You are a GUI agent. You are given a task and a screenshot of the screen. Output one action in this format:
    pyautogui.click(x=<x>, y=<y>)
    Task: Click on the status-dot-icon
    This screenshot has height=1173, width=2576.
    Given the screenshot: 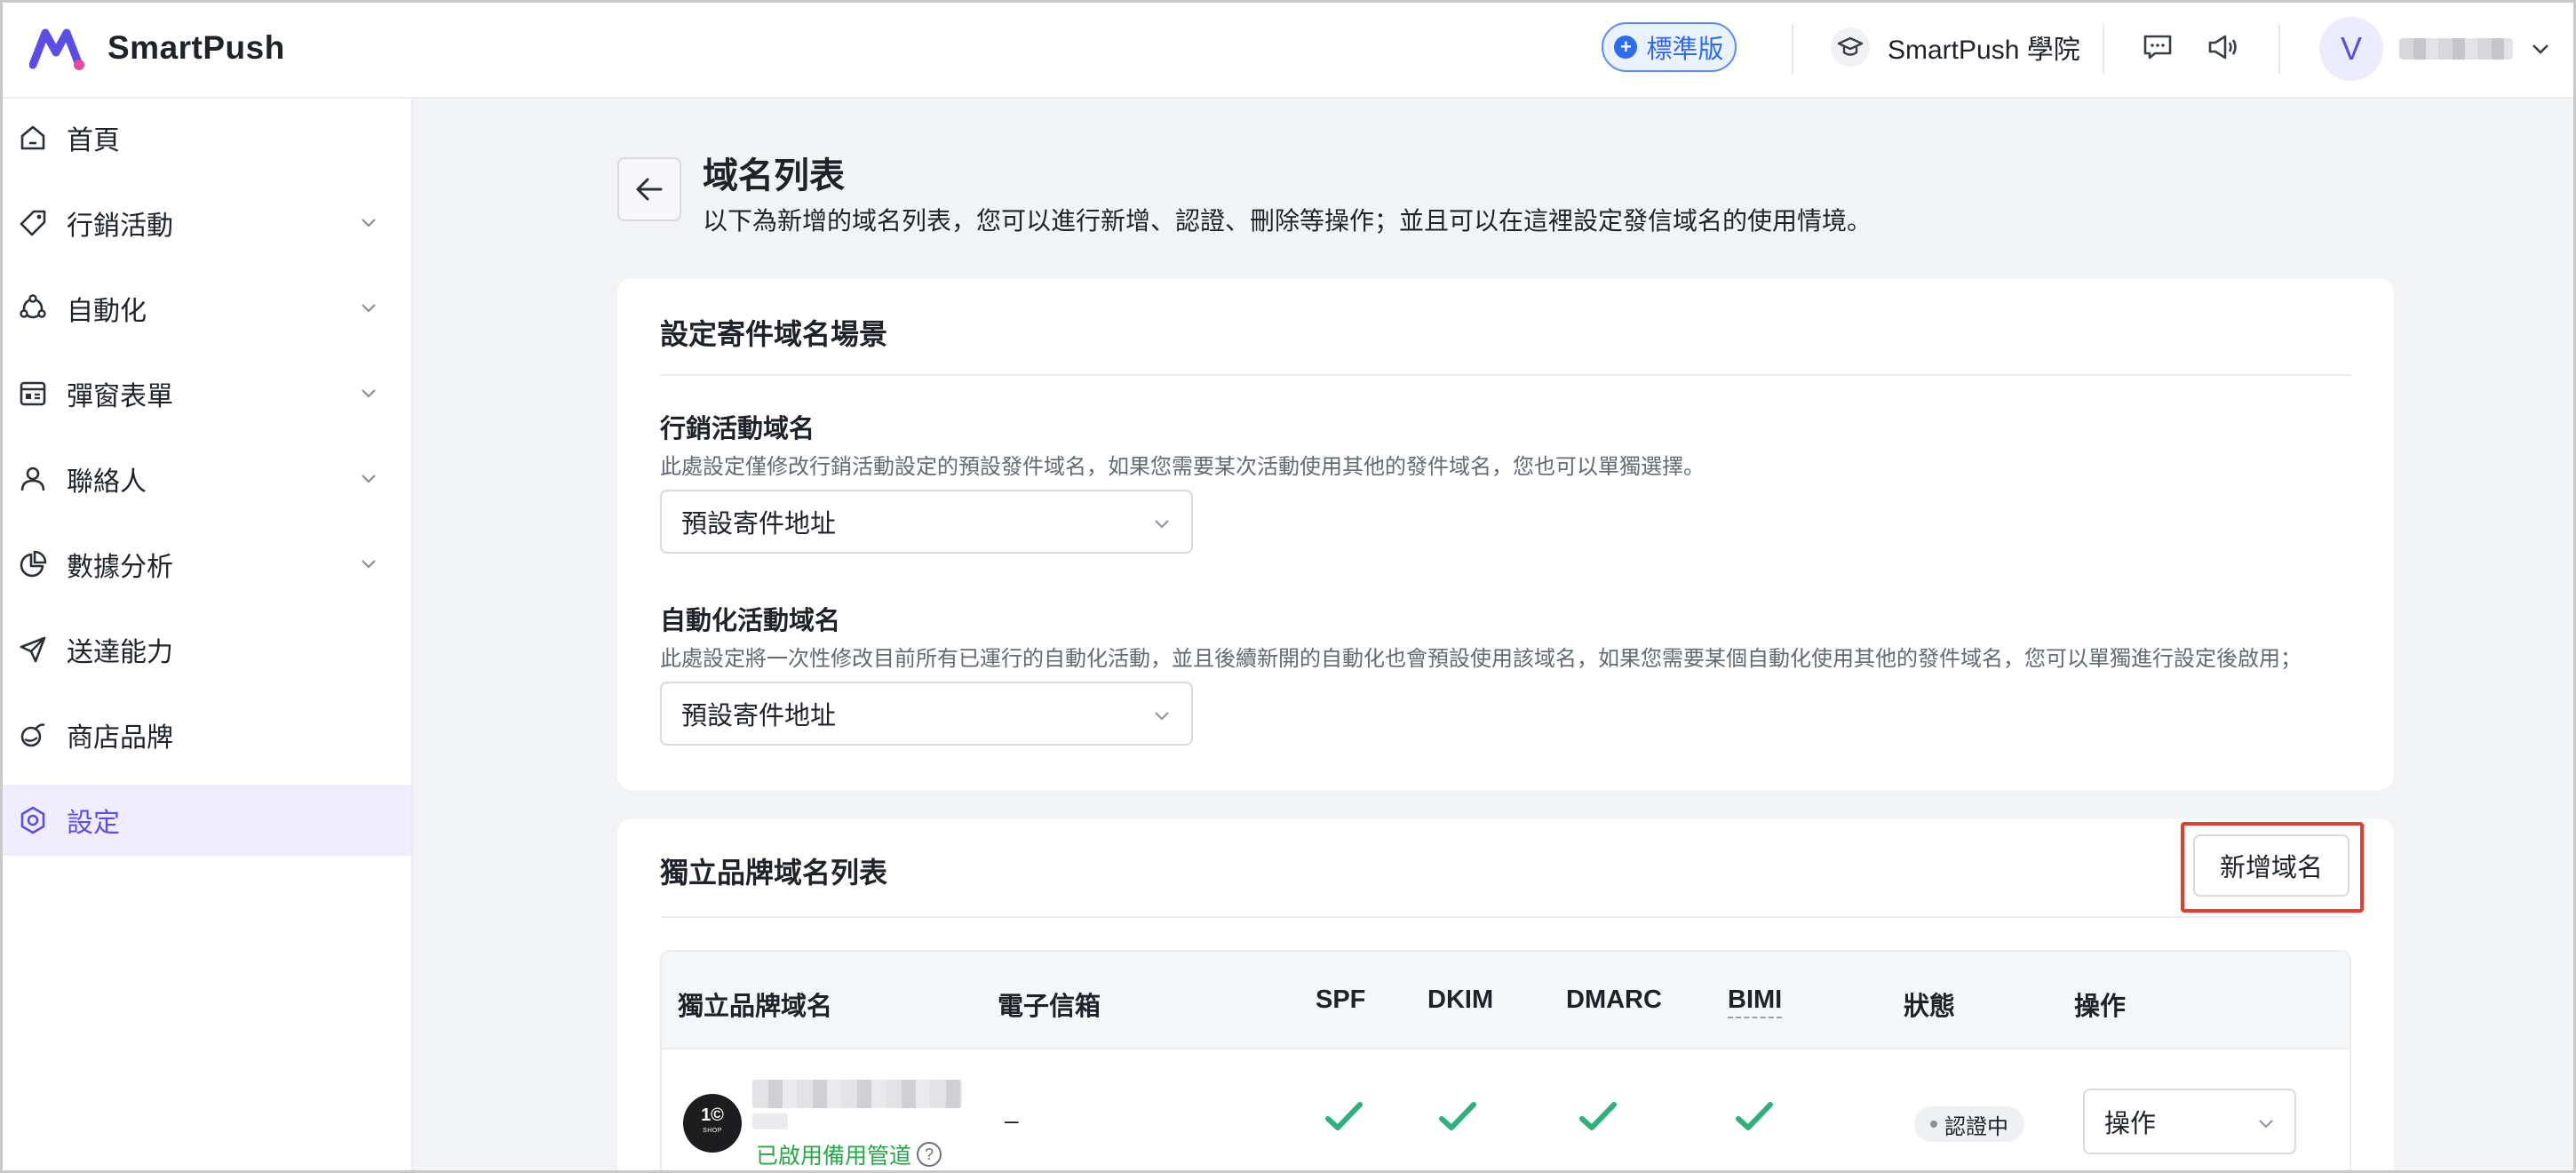 What is the action you would take?
    pyautogui.click(x=1933, y=1125)
    